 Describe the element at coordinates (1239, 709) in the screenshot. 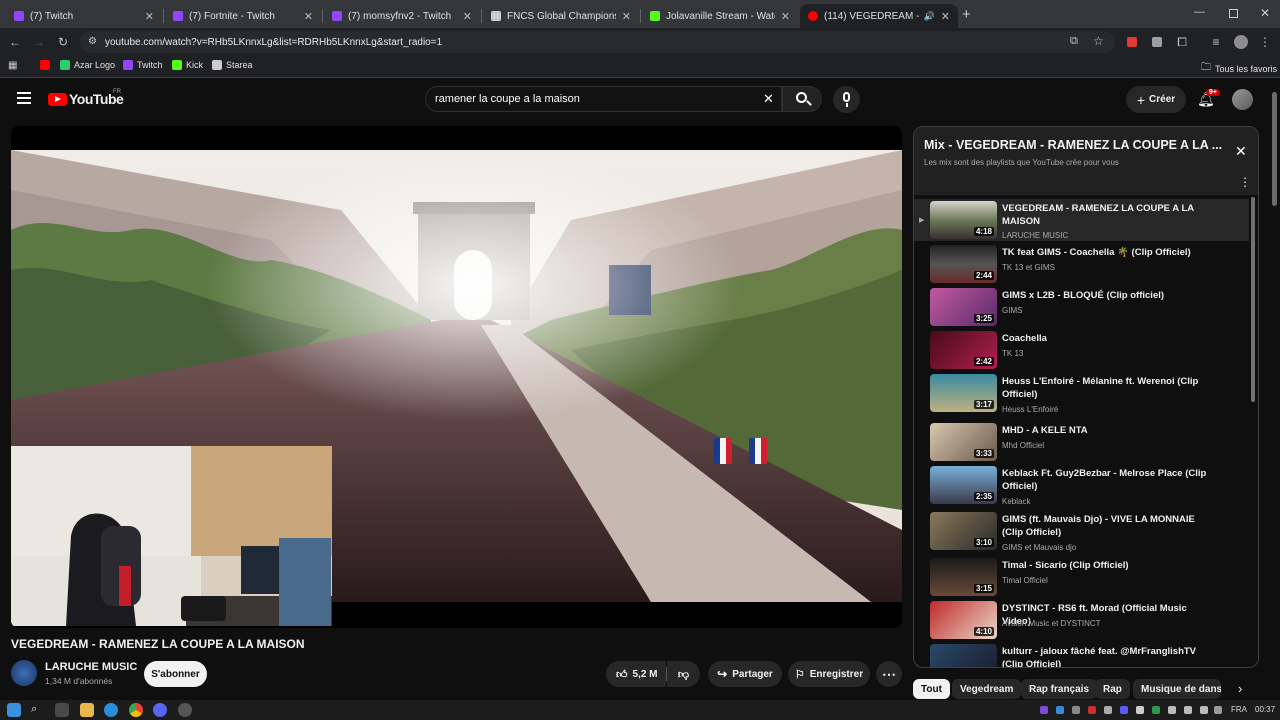

I see `language-indicator: FRA` at that location.